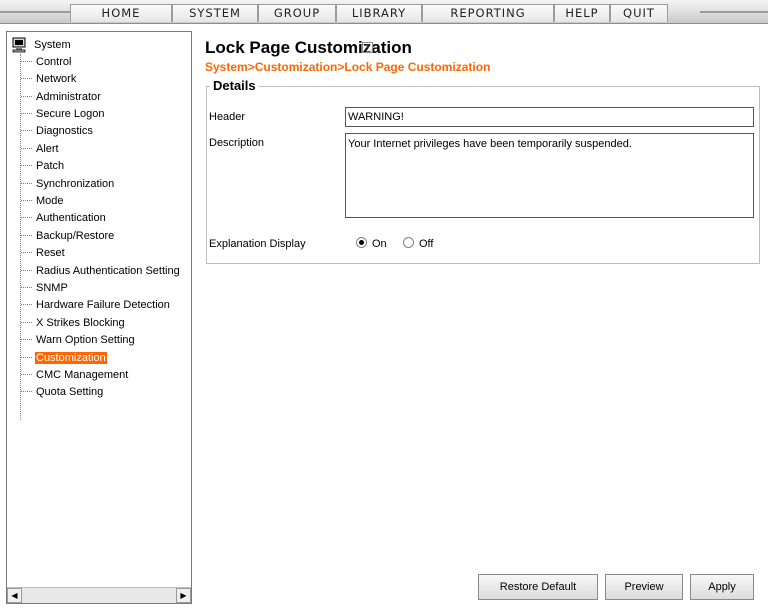 The height and width of the screenshot is (609, 768). Describe the element at coordinates (379, 244) in the screenshot. I see `explanation-on-label: On` at that location.